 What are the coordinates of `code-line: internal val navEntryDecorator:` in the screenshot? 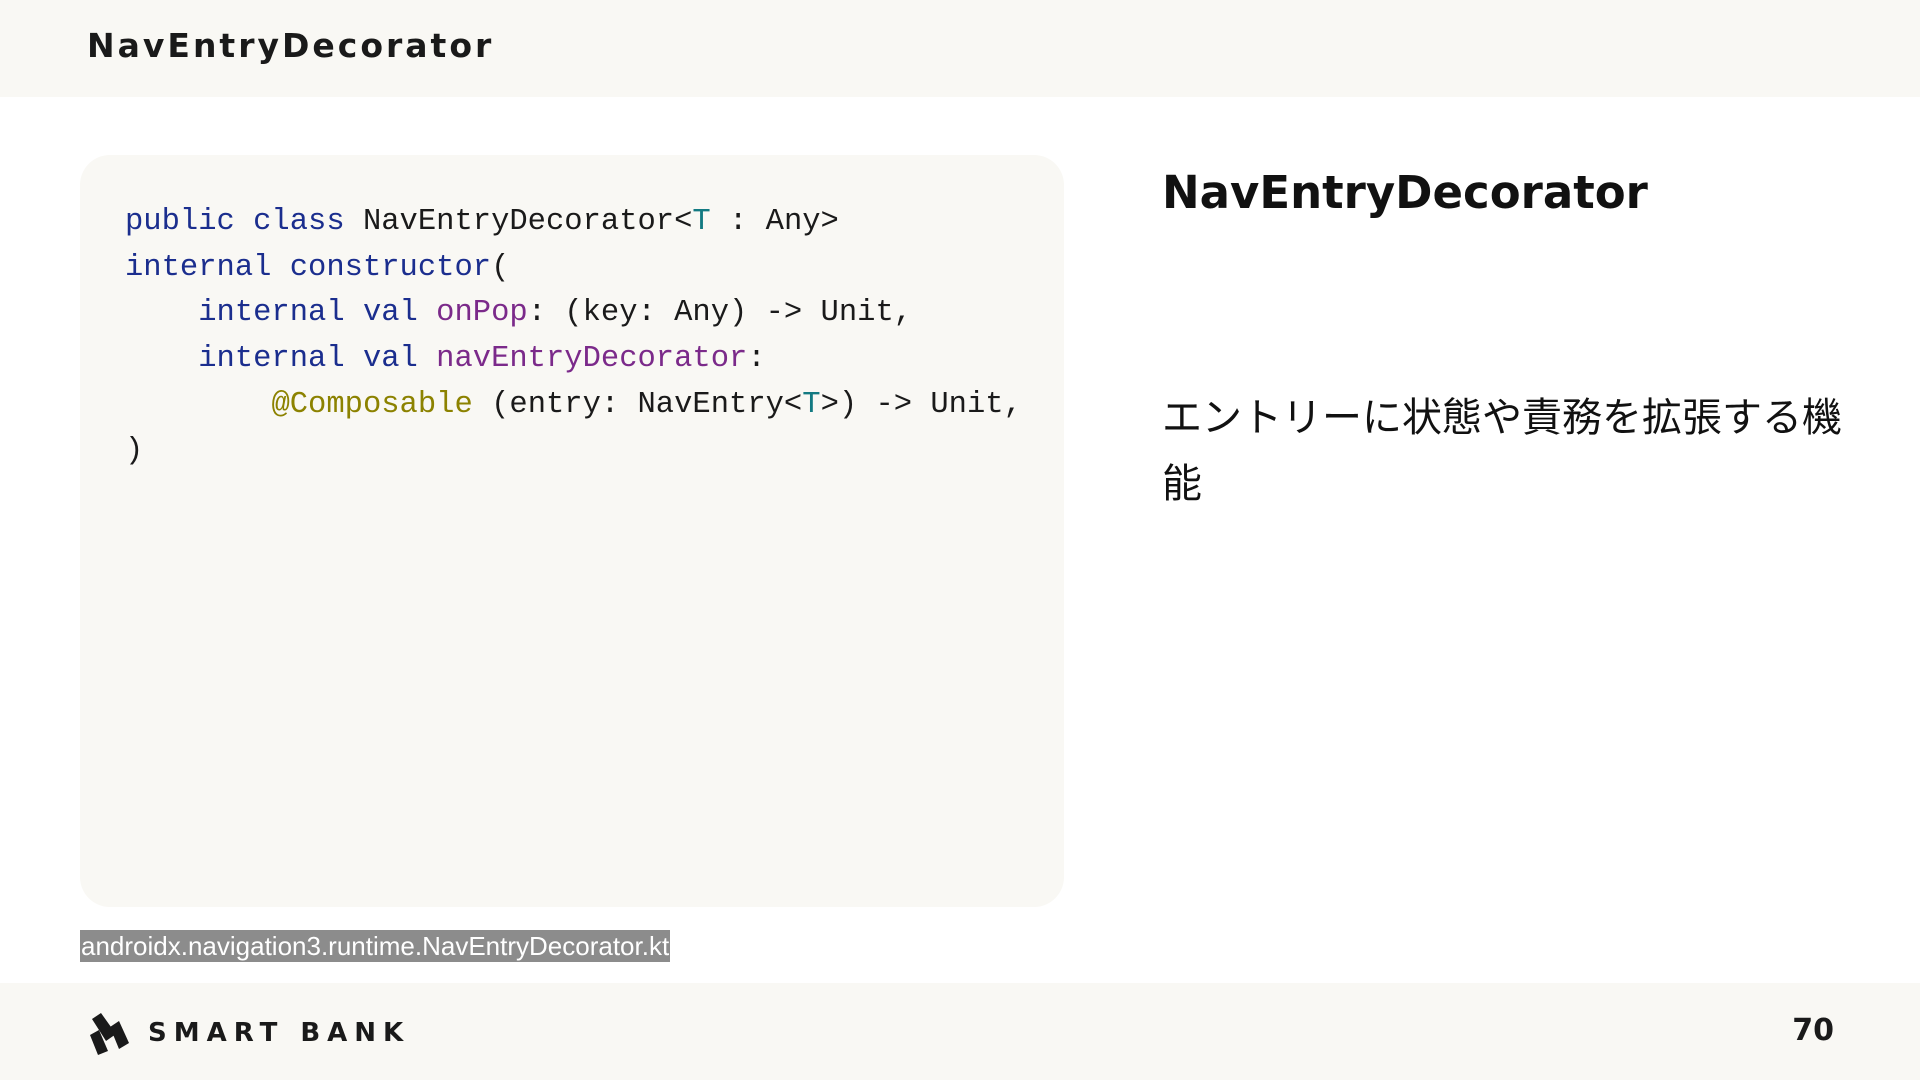 It's located at (573, 360).